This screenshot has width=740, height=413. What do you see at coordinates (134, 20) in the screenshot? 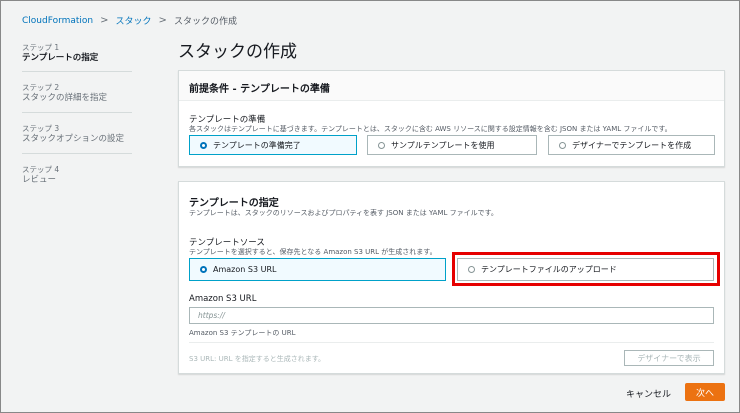
I see `breadcrumb-stacks: スタック` at bounding box center [134, 20].